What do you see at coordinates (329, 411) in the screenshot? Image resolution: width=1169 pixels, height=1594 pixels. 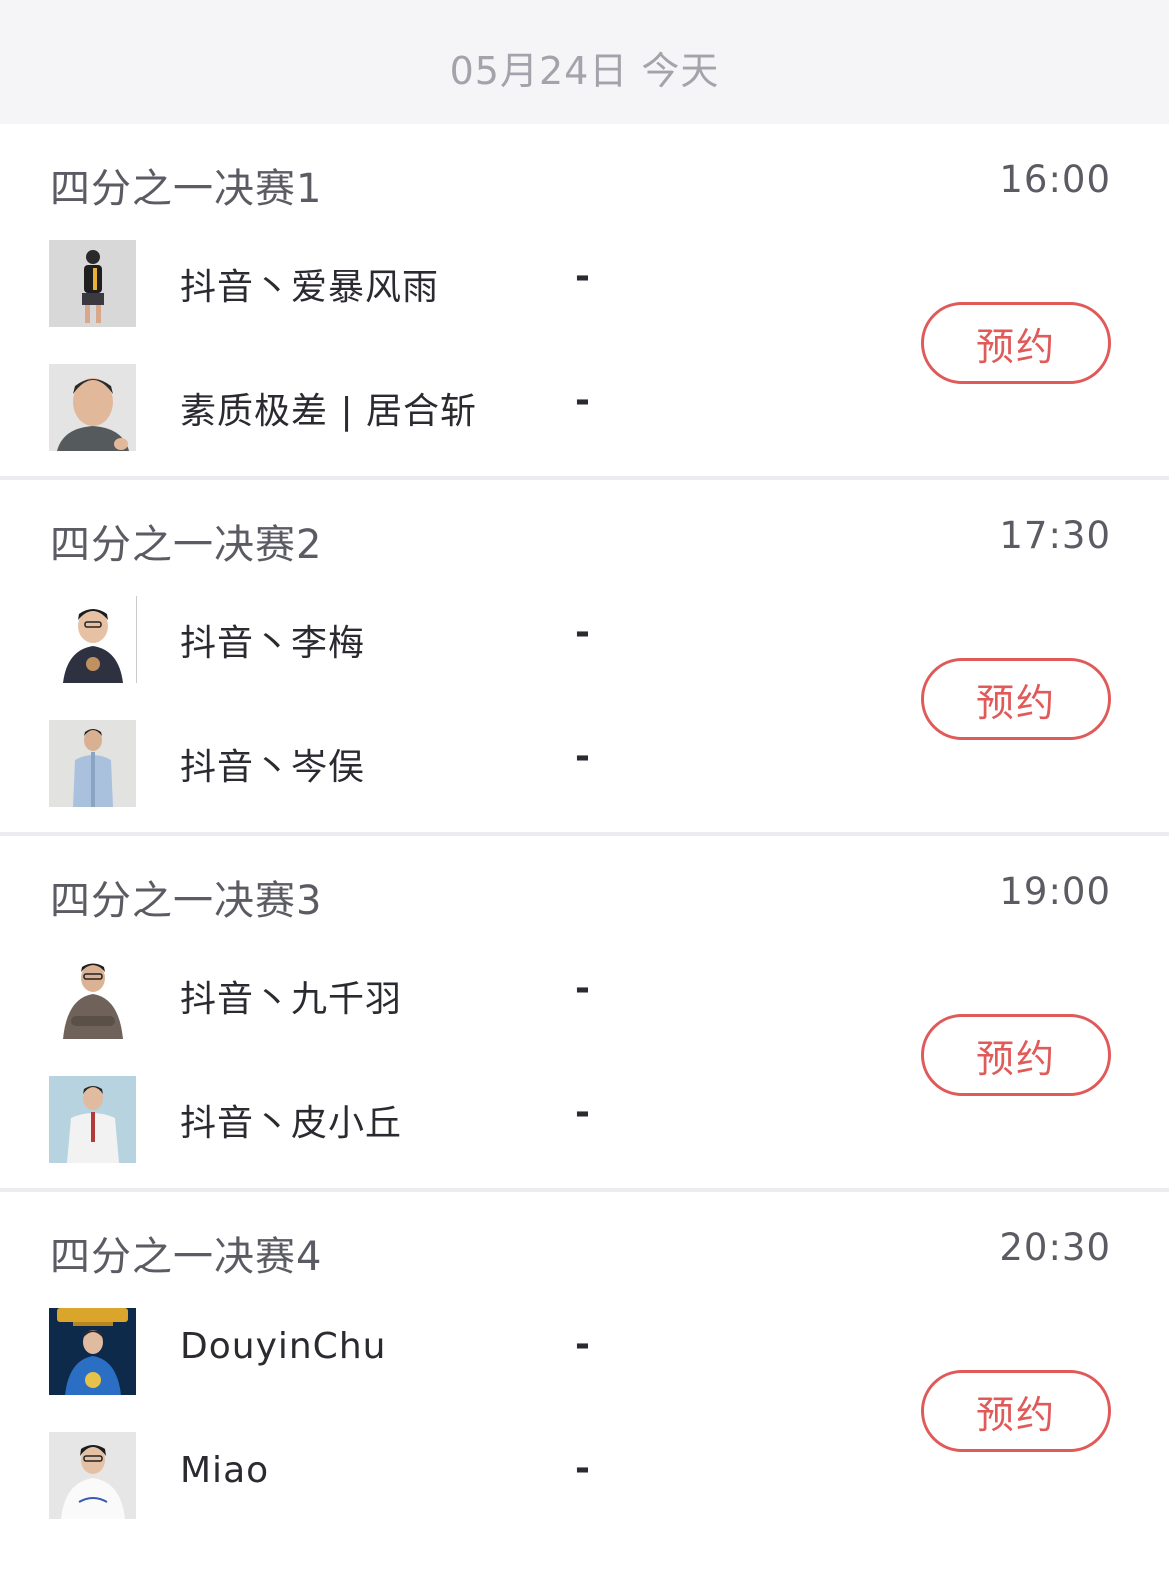 I see `player-name: 素质极差 | 居合斩` at bounding box center [329, 411].